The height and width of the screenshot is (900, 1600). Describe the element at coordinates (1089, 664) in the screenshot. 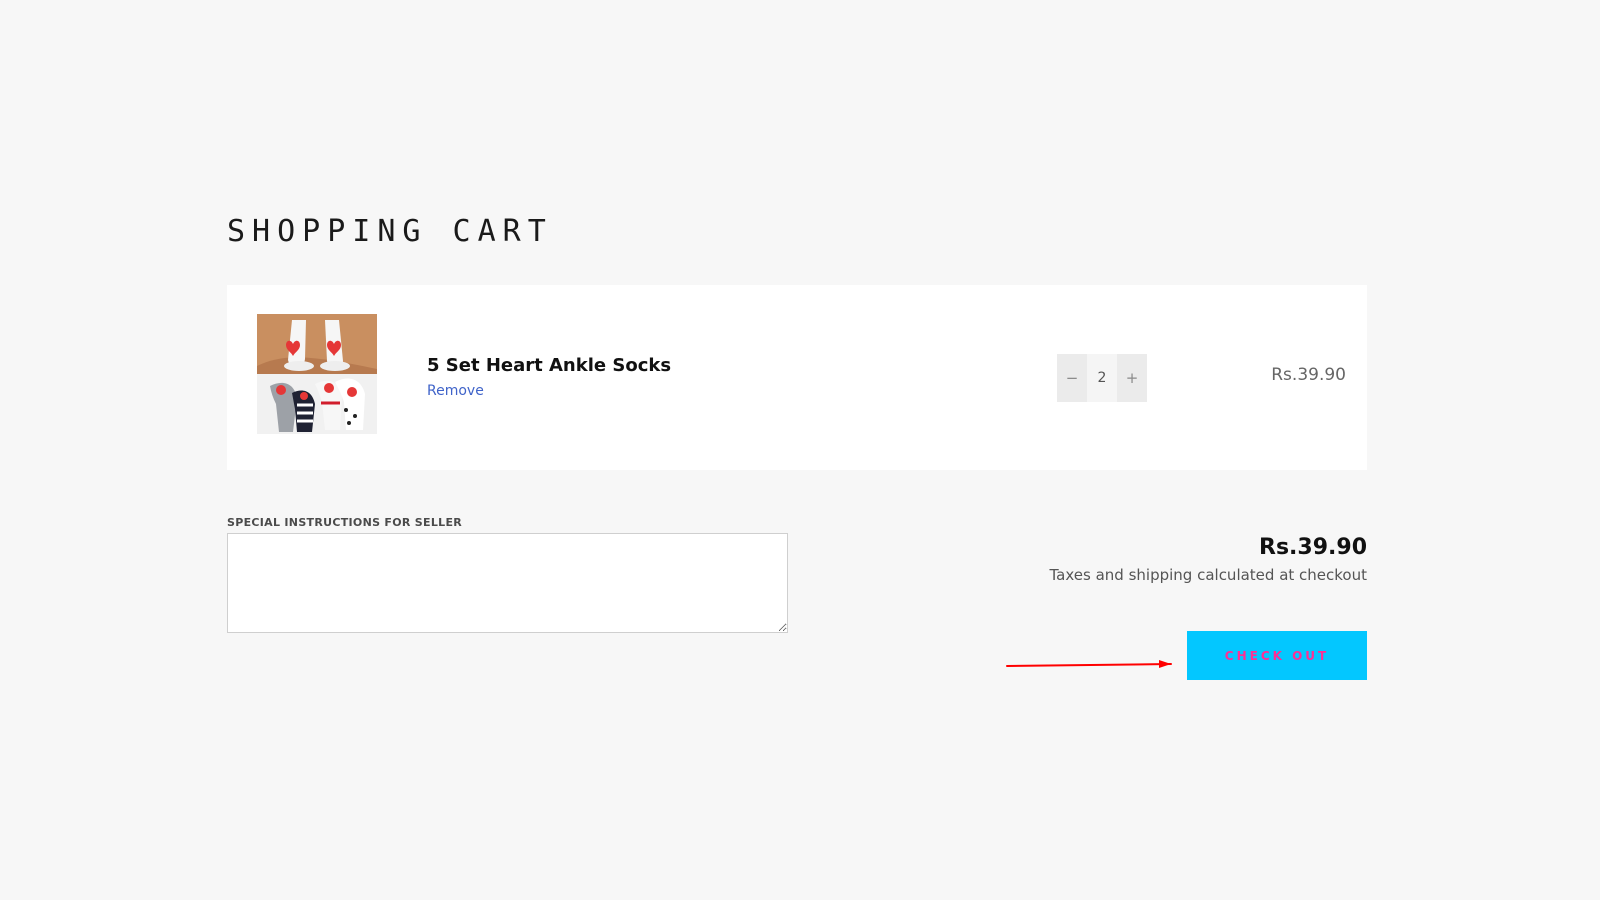

I see `red-arrow-icon` at that location.